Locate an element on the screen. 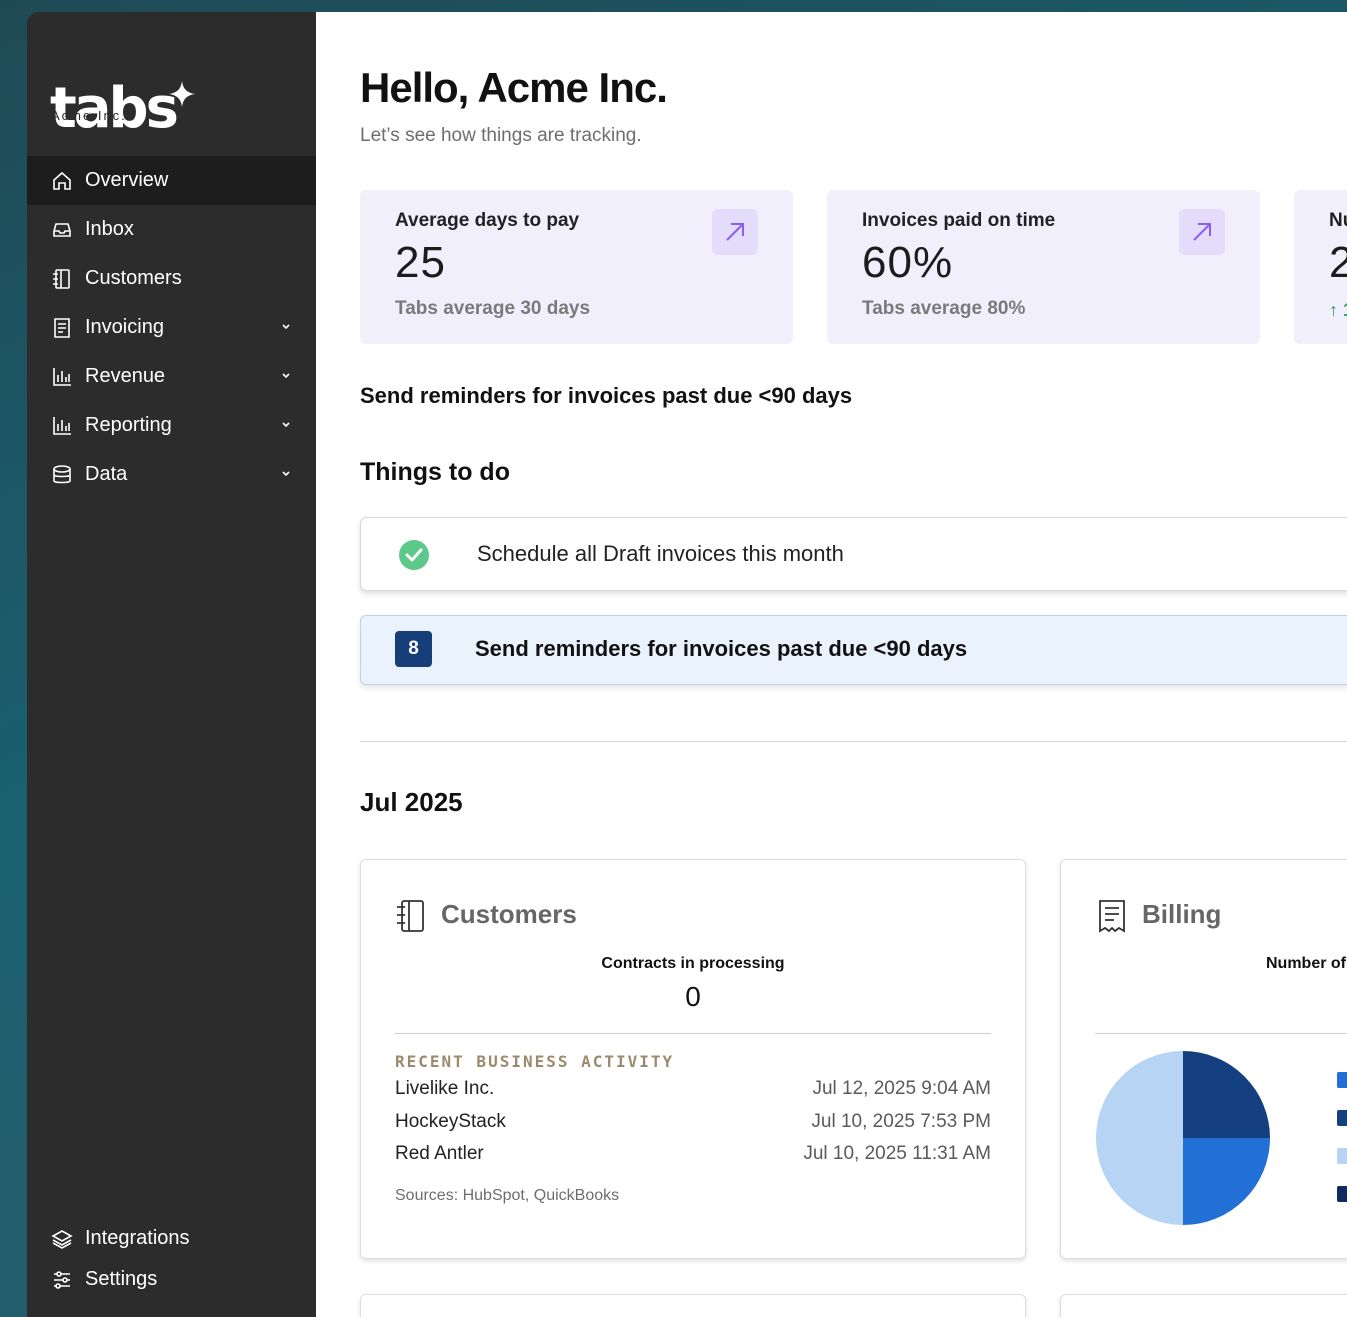  sidebar-item-data: Data is located at coordinates (171, 474).